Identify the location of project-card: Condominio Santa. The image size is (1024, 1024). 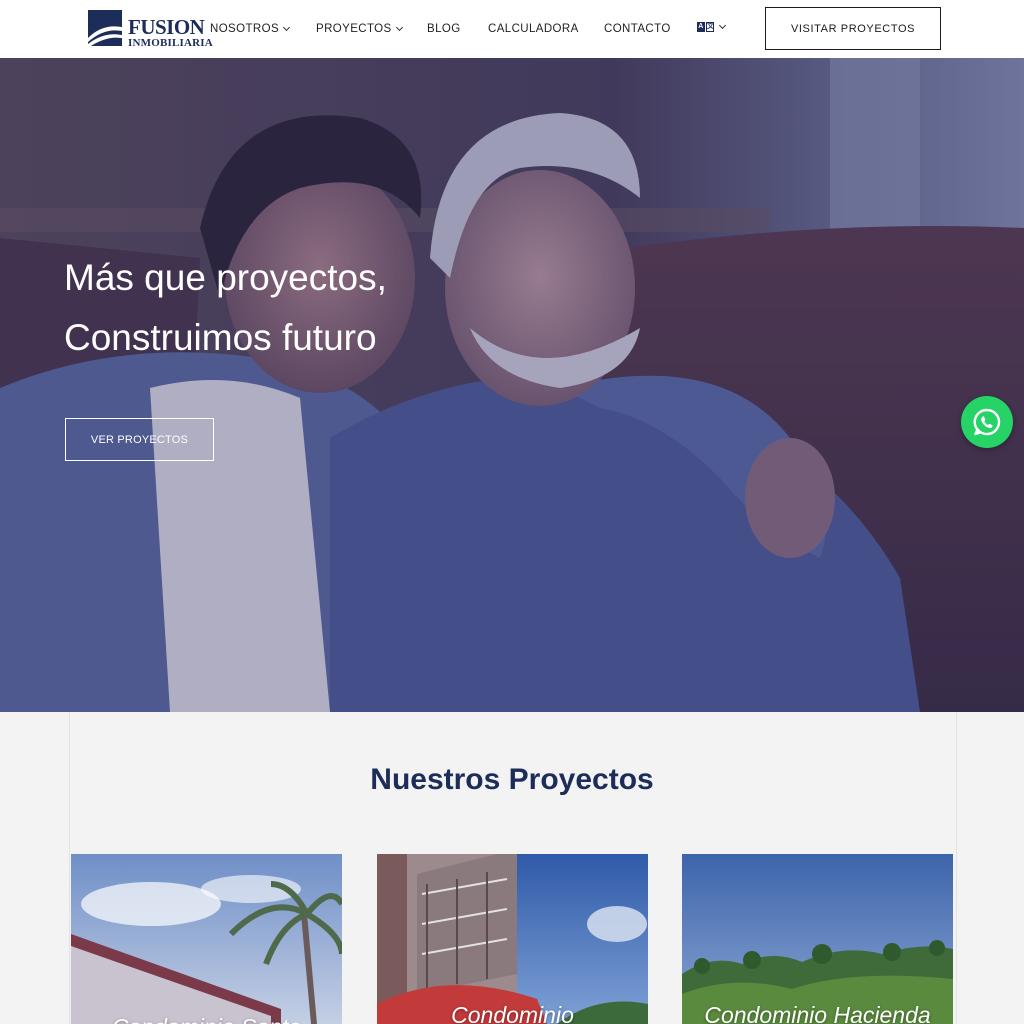
(206, 939).